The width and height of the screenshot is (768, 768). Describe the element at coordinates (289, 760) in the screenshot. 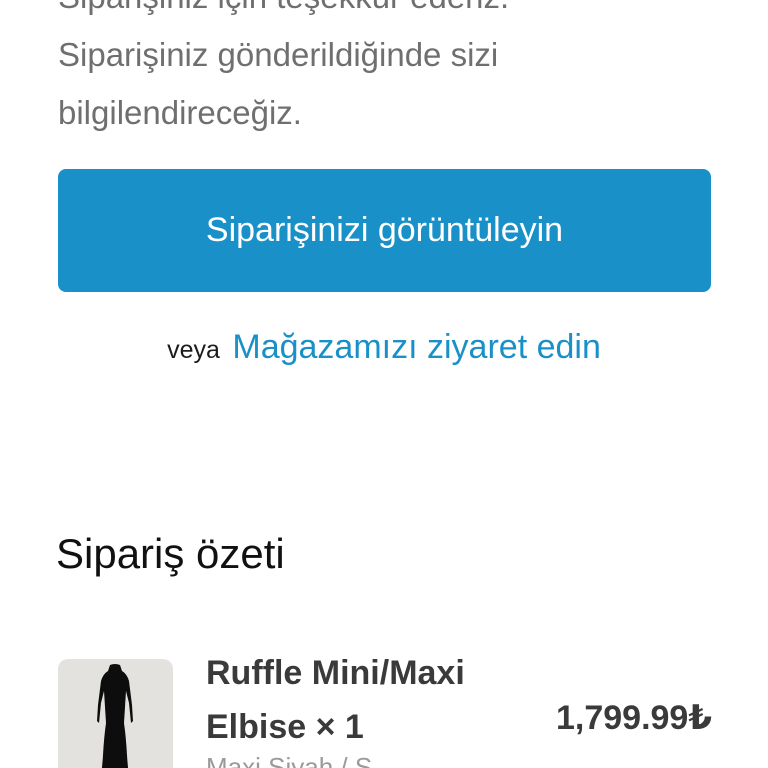

I see `product-variant: Maxi Siyah / S` at that location.